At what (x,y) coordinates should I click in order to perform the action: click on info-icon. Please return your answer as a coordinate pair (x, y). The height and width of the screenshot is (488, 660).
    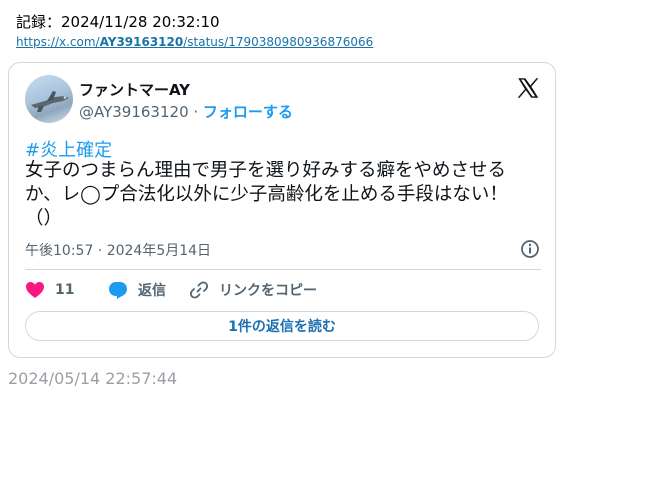
    Looking at the image, I should click on (530, 249).